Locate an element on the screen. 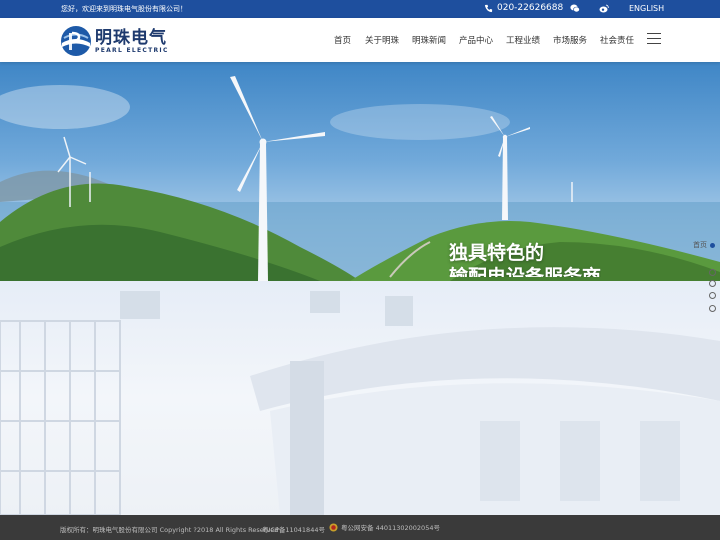 This screenshot has width=720, height=540. icp-link: 粤ICP备11041844号 is located at coordinates (293, 529).